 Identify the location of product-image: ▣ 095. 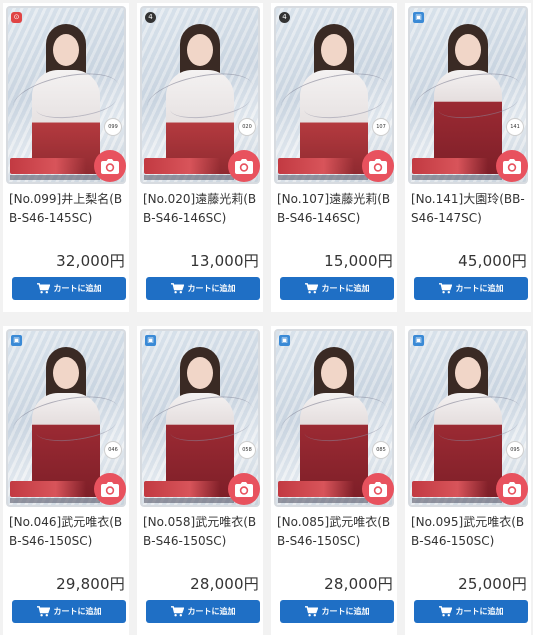
(468, 418).